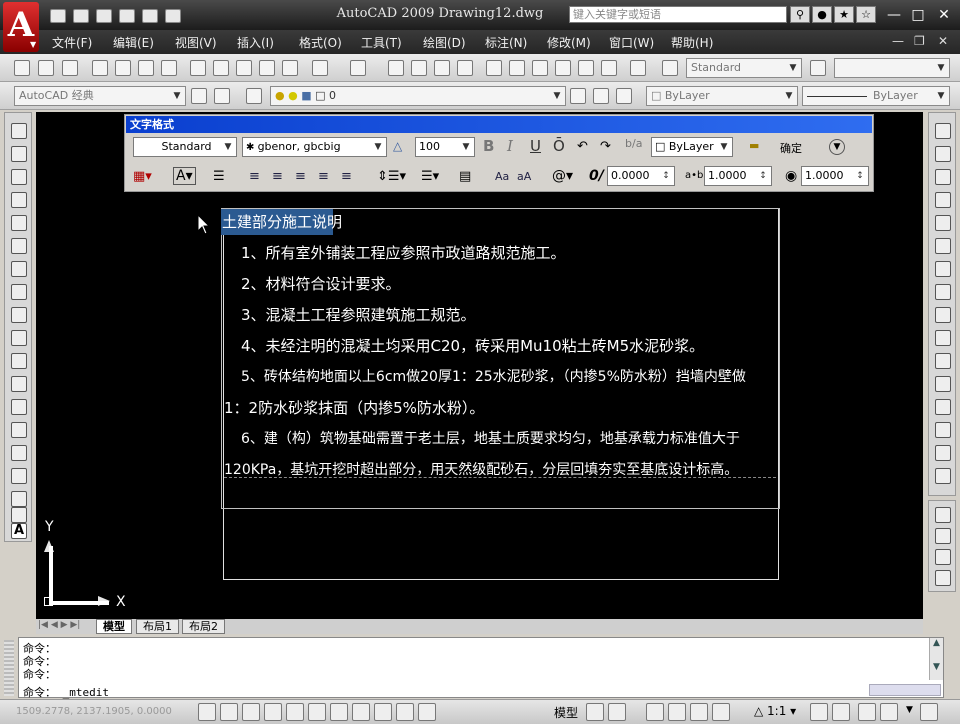 This screenshot has width=960, height=724. I want to click on show-motion-icon, so click(721, 712).